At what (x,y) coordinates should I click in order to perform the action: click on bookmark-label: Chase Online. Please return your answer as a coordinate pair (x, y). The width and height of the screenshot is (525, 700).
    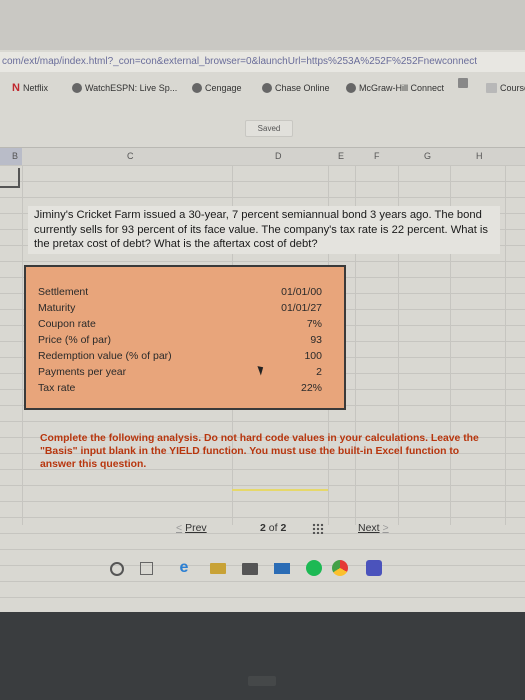
    Looking at the image, I should click on (302, 88).